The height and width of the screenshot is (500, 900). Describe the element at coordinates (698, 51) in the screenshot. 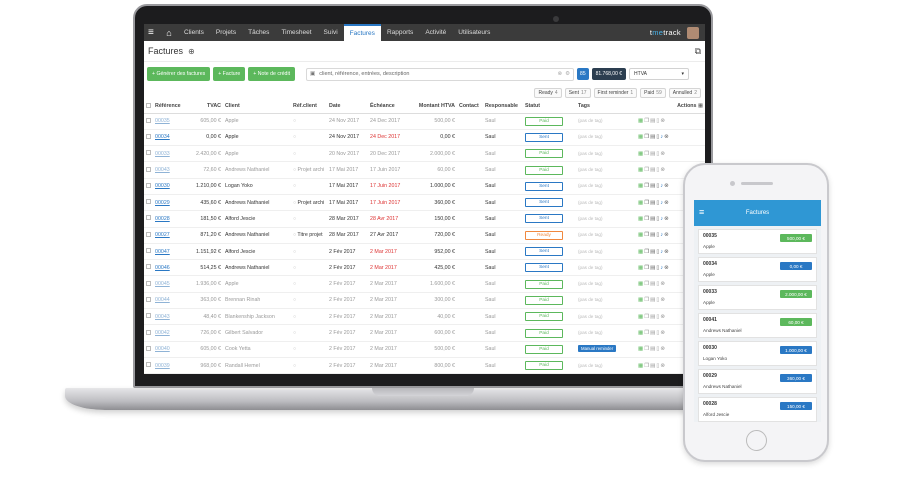

I see `external-link-icon: ⧉` at that location.